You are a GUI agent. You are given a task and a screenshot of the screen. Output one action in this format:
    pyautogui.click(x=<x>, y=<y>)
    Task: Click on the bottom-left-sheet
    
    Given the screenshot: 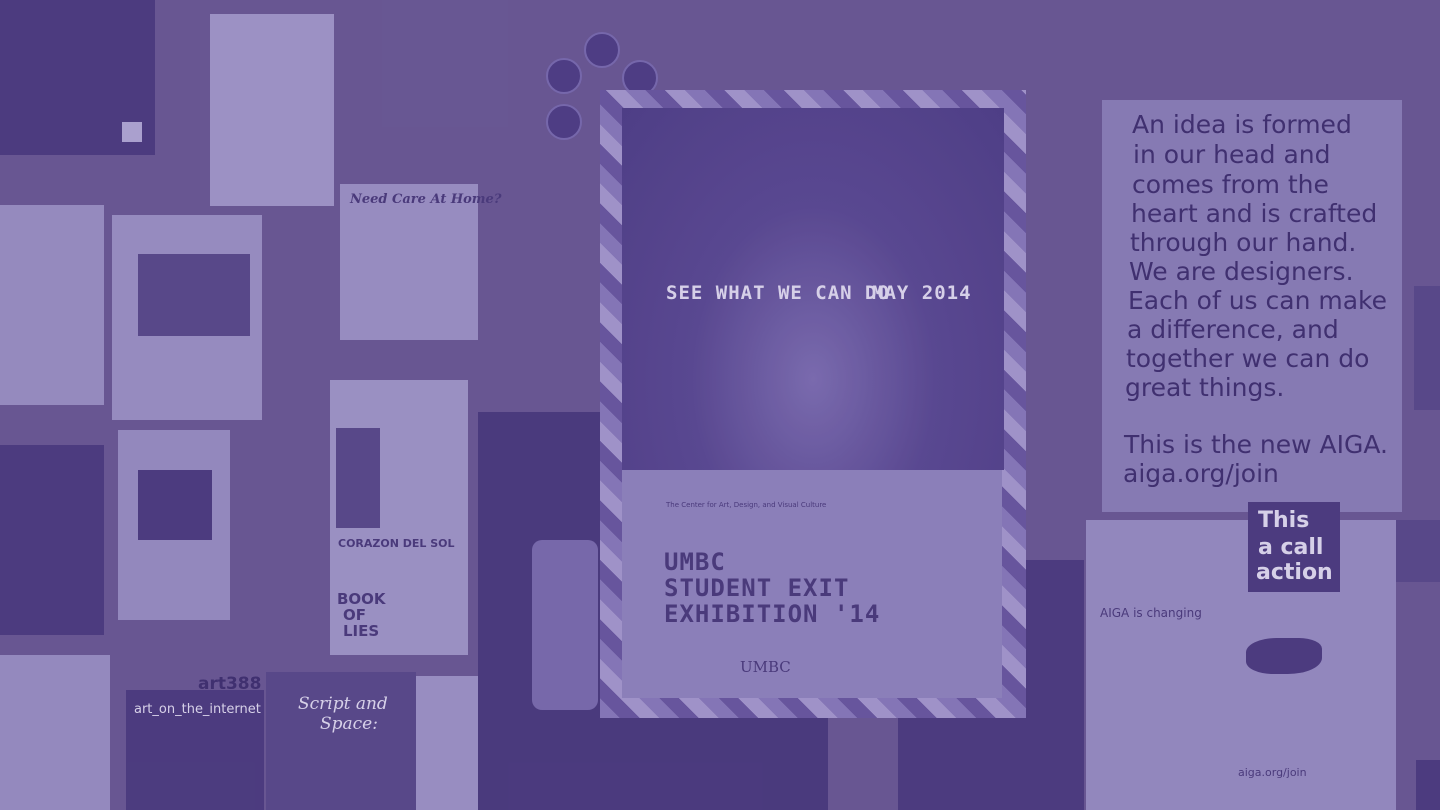 What is the action you would take?
    pyautogui.click(x=55, y=732)
    